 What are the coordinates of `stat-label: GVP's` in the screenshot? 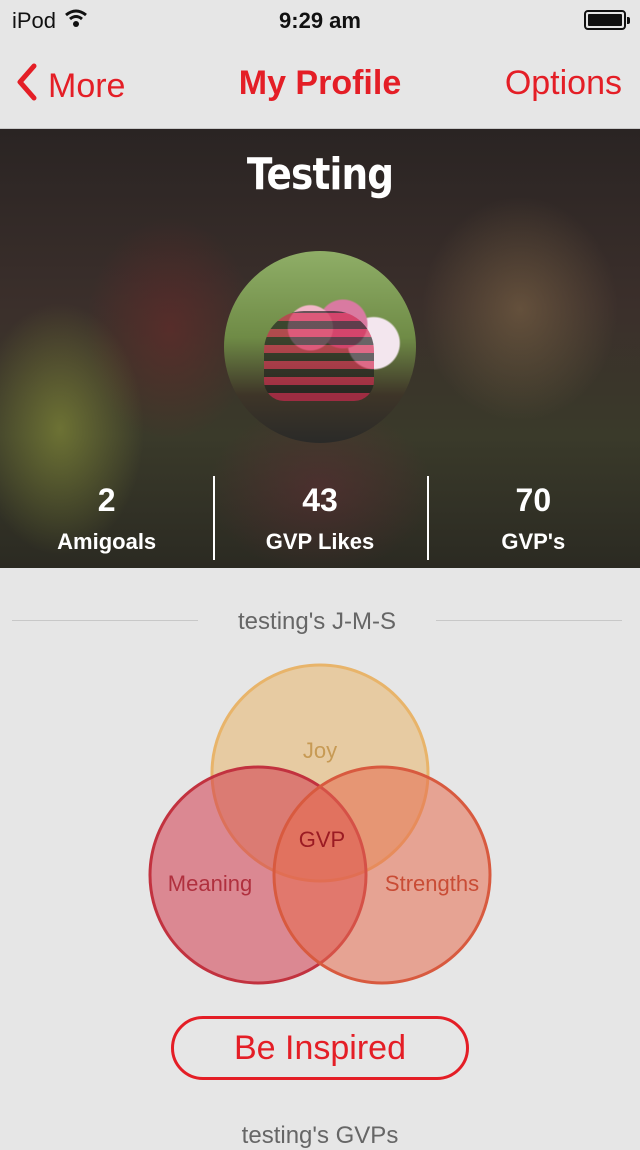 It's located at (533, 541).